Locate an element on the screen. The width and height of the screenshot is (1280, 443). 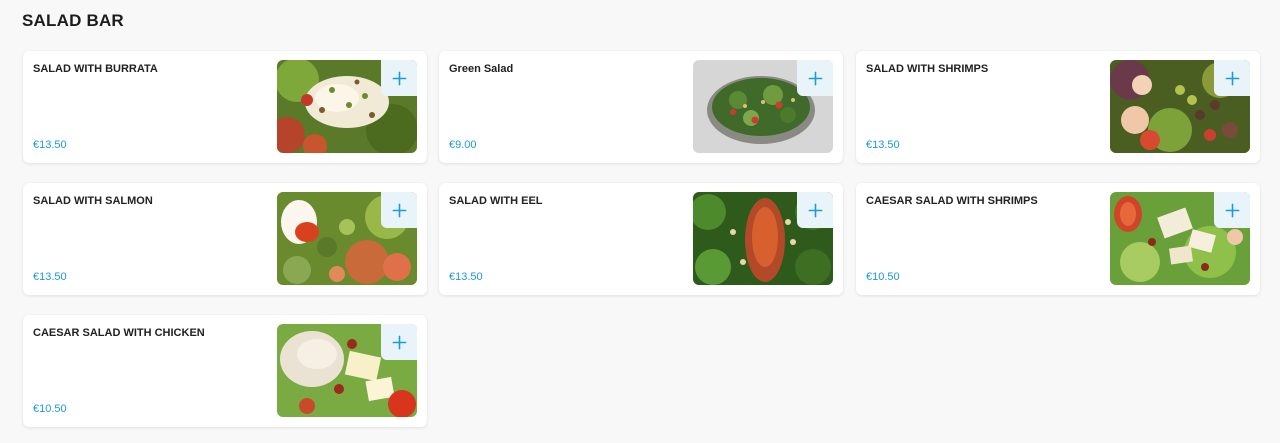
item-name: CAESAR SALAD WITH CHICKEN is located at coordinates (119, 333).